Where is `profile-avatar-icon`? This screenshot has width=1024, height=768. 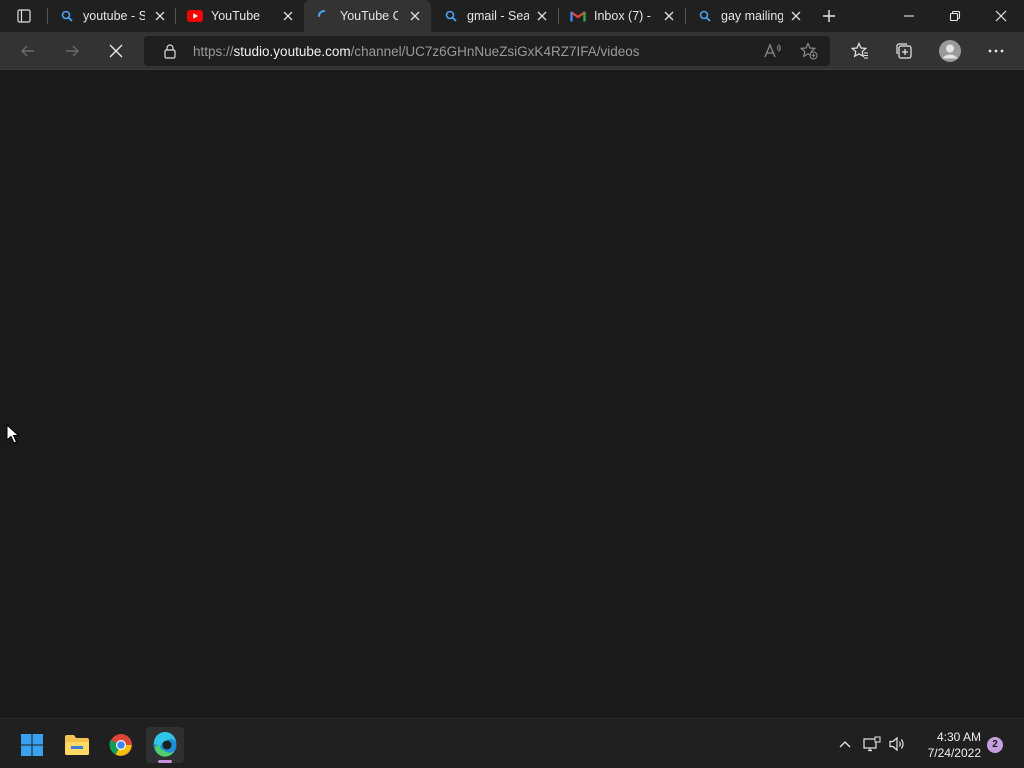 profile-avatar-icon is located at coordinates (950, 51).